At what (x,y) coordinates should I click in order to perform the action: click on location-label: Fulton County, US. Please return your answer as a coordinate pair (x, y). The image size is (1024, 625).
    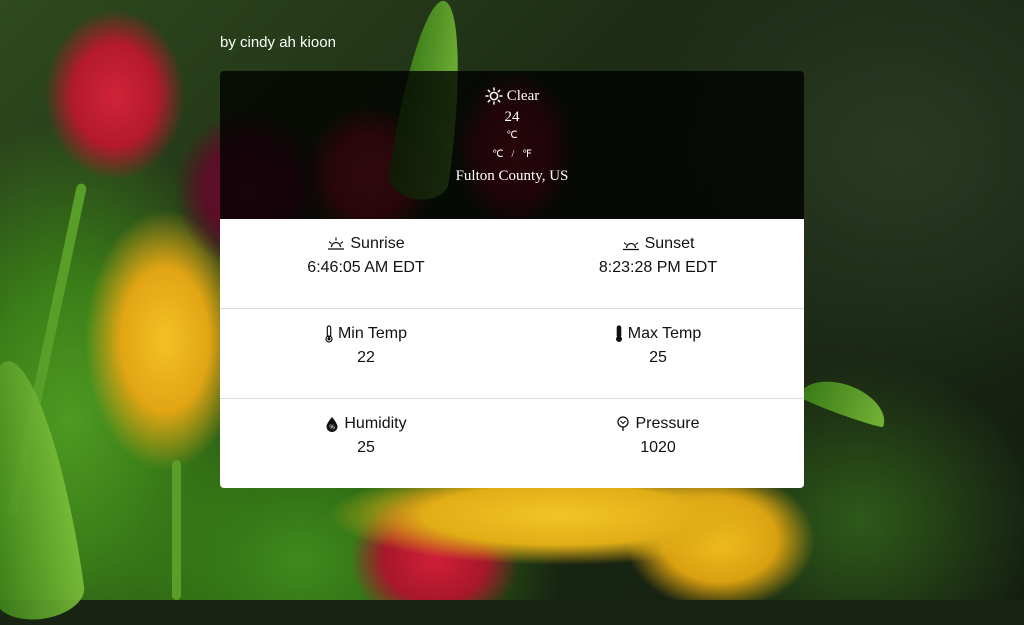
    Looking at the image, I should click on (512, 176).